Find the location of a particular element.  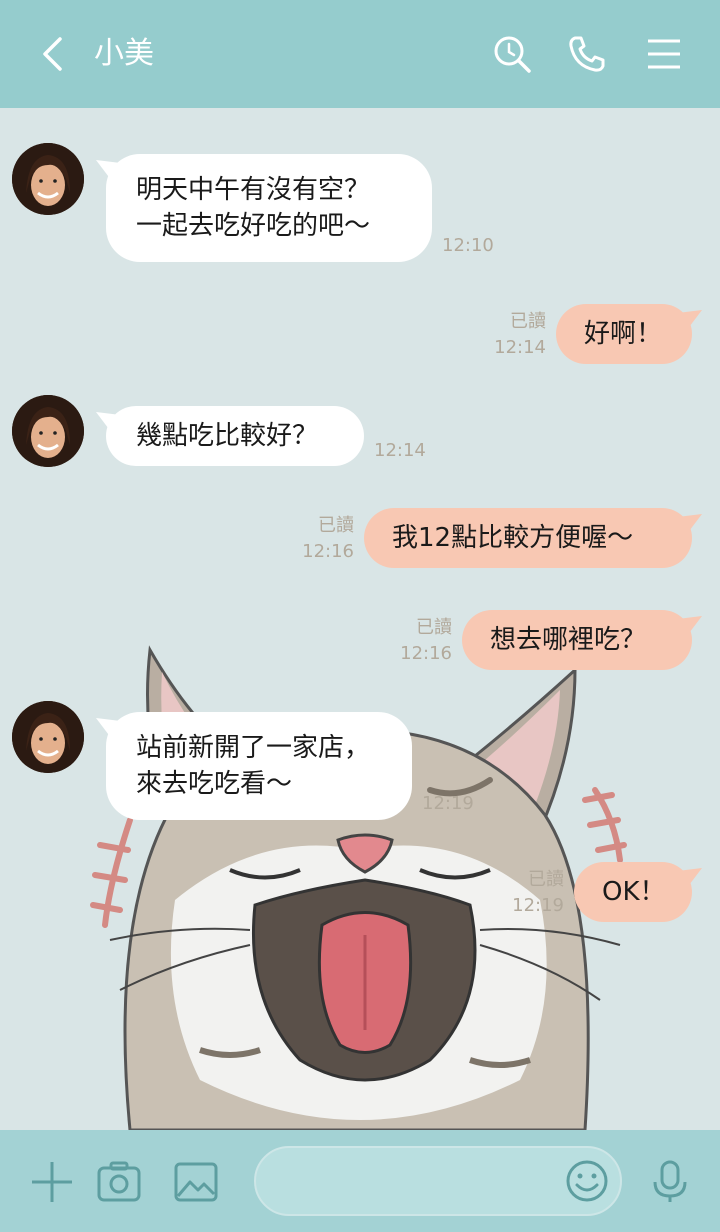

chat-title: 小美 is located at coordinates (124, 53).